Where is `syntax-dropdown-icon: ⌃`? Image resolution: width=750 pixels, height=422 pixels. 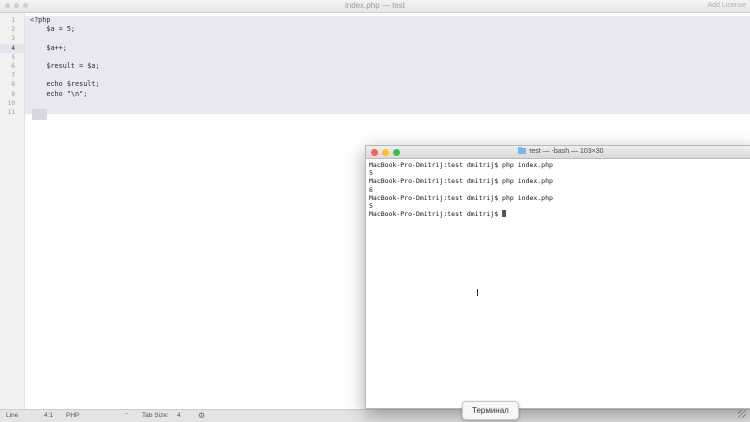 syntax-dropdown-icon: ⌃ is located at coordinates (126, 416).